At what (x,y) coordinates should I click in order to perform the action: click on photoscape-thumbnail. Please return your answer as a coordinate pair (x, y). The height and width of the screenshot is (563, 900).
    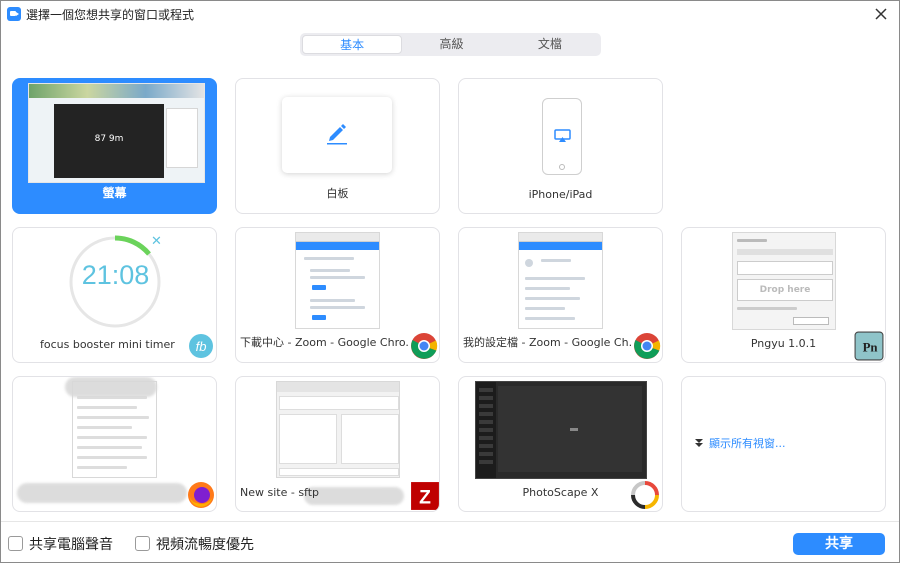
    Looking at the image, I should click on (561, 430).